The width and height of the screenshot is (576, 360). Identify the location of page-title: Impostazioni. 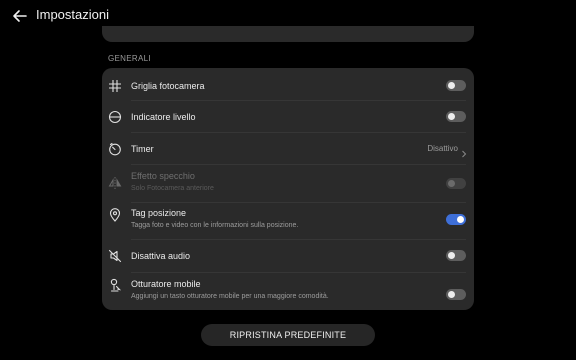
(72, 14).